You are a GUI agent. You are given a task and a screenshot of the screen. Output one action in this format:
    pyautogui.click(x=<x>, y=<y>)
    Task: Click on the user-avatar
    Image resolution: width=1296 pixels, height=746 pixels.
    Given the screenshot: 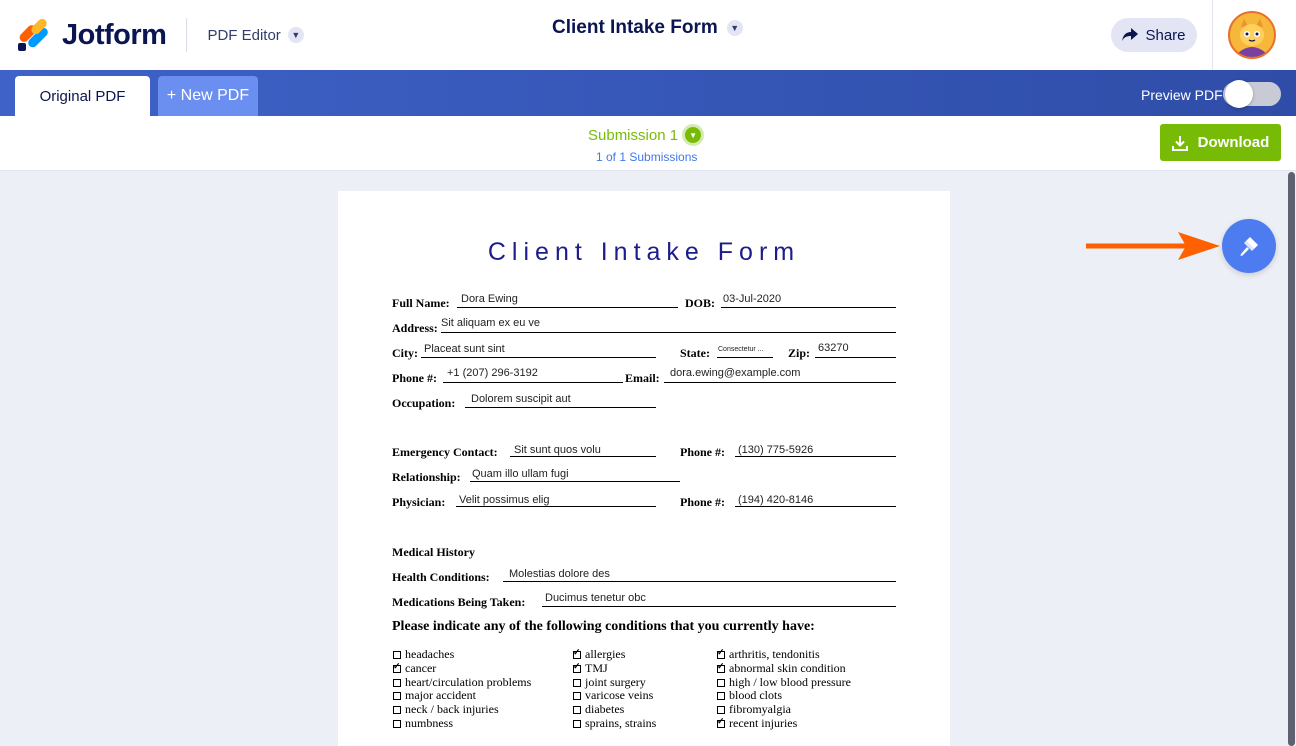 What is the action you would take?
    pyautogui.click(x=1252, y=35)
    